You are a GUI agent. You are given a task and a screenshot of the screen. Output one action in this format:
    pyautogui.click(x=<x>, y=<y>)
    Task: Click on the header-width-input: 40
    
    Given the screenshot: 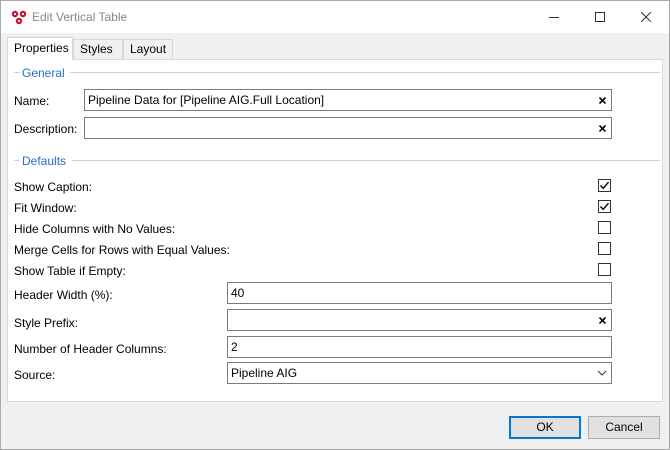 What is the action you would take?
    pyautogui.click(x=419, y=293)
    